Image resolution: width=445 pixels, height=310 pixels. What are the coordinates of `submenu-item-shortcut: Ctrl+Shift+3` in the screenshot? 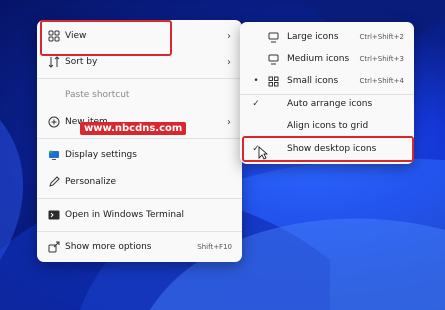 It's located at (381, 59).